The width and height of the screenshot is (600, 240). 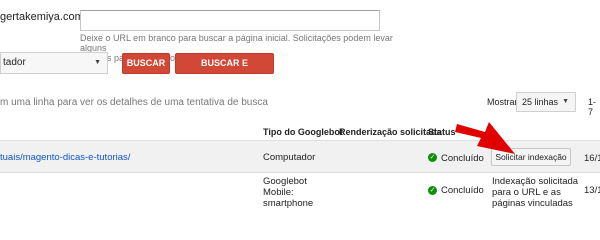 What do you see at coordinates (224, 70) in the screenshot?
I see `fetch-and-render-button: BUSCAR E RENDERIZAR` at bounding box center [224, 70].